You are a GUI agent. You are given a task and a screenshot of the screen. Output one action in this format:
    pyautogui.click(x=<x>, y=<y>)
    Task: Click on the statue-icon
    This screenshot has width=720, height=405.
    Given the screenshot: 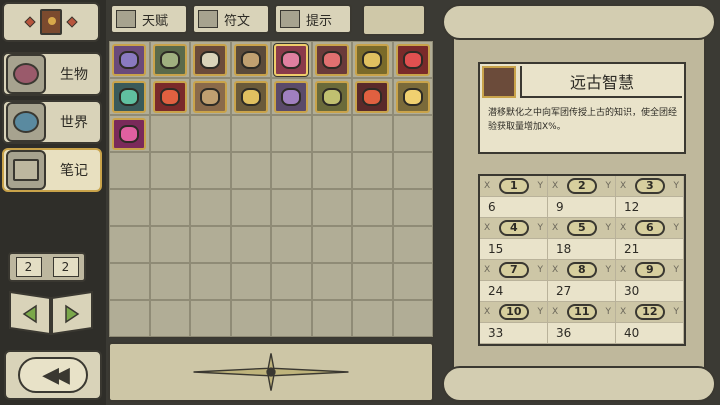 What is the action you would take?
    pyautogui.click(x=250, y=96)
    